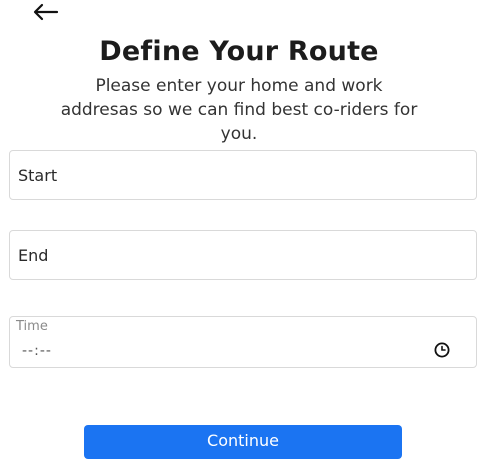  Describe the element at coordinates (442, 350) in the screenshot. I see `clock-icon` at that location.